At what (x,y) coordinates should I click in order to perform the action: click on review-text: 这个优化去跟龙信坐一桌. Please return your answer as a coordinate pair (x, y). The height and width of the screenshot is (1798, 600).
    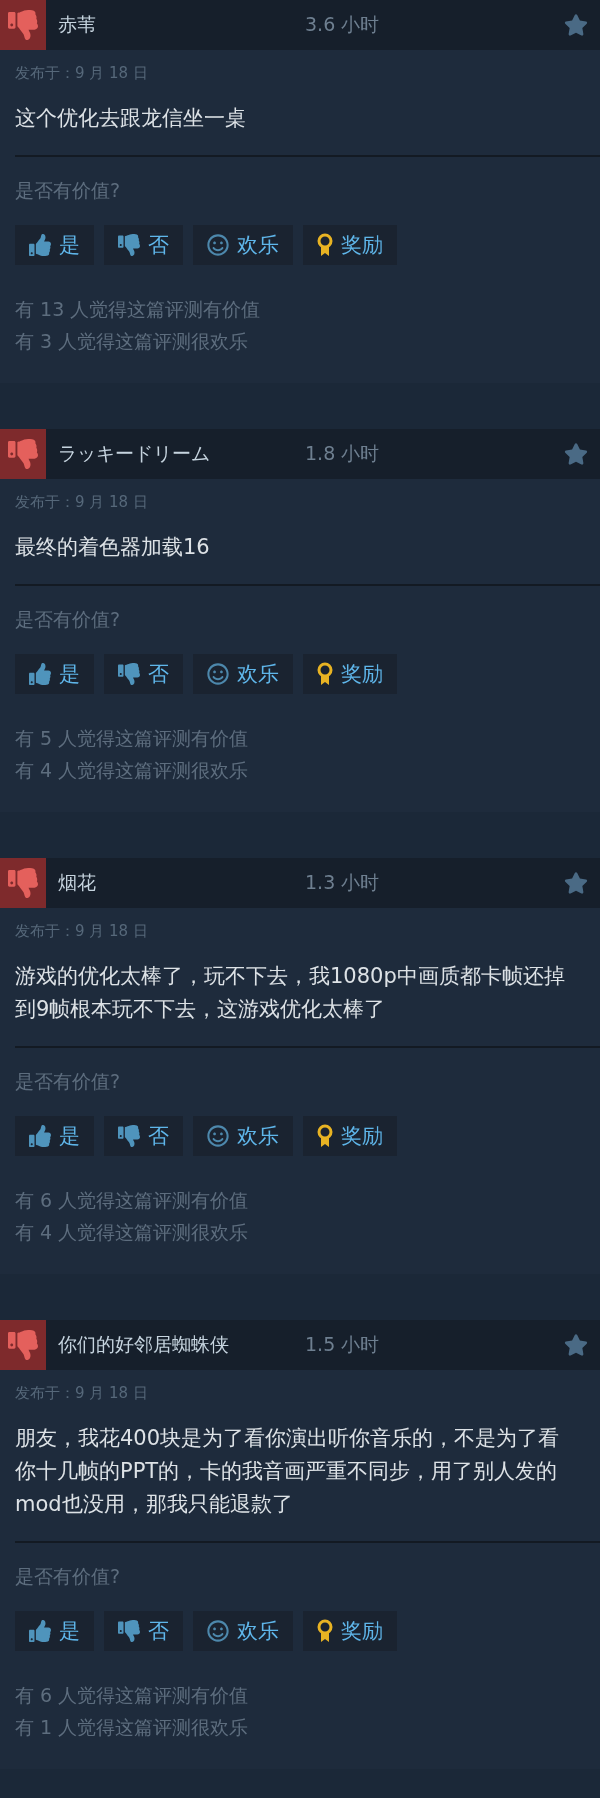
    Looking at the image, I should click on (131, 118).